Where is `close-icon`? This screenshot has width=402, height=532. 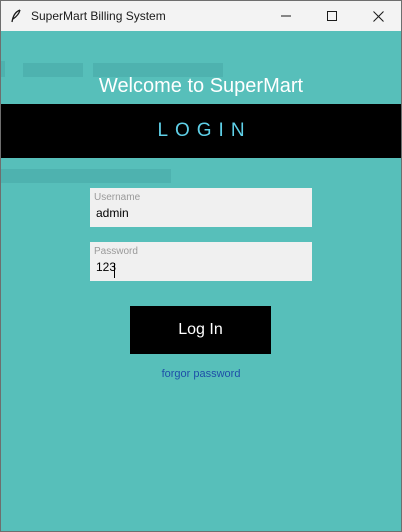 close-icon is located at coordinates (378, 16).